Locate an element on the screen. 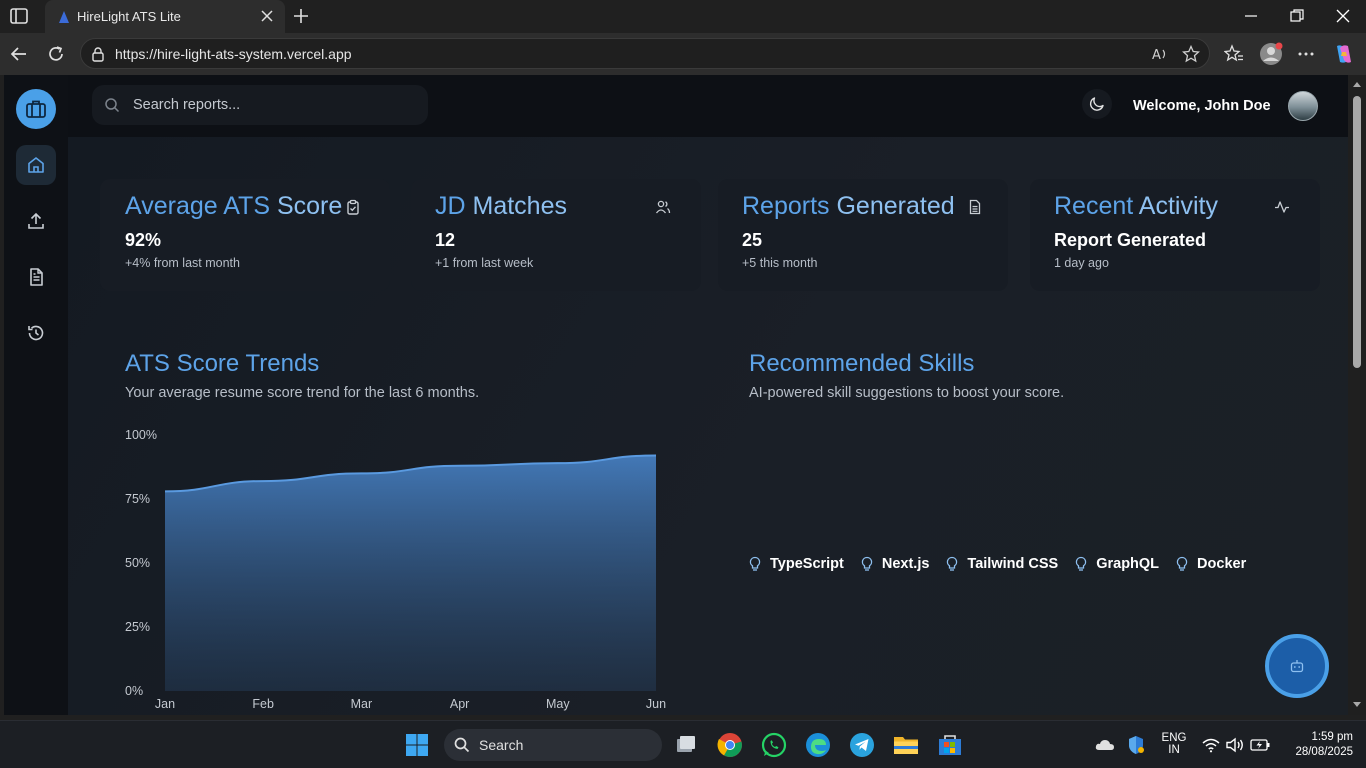 This screenshot has height=768, width=1366. file-explorer-app is located at coordinates (906, 745).